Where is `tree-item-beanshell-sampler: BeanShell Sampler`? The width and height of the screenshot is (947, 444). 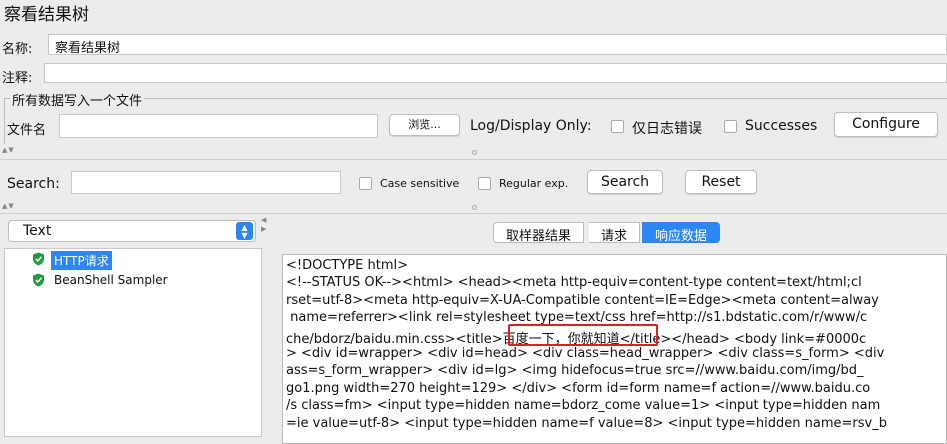
tree-item-beanshell-sampler: BeanShell Sampler is located at coordinates (111, 280).